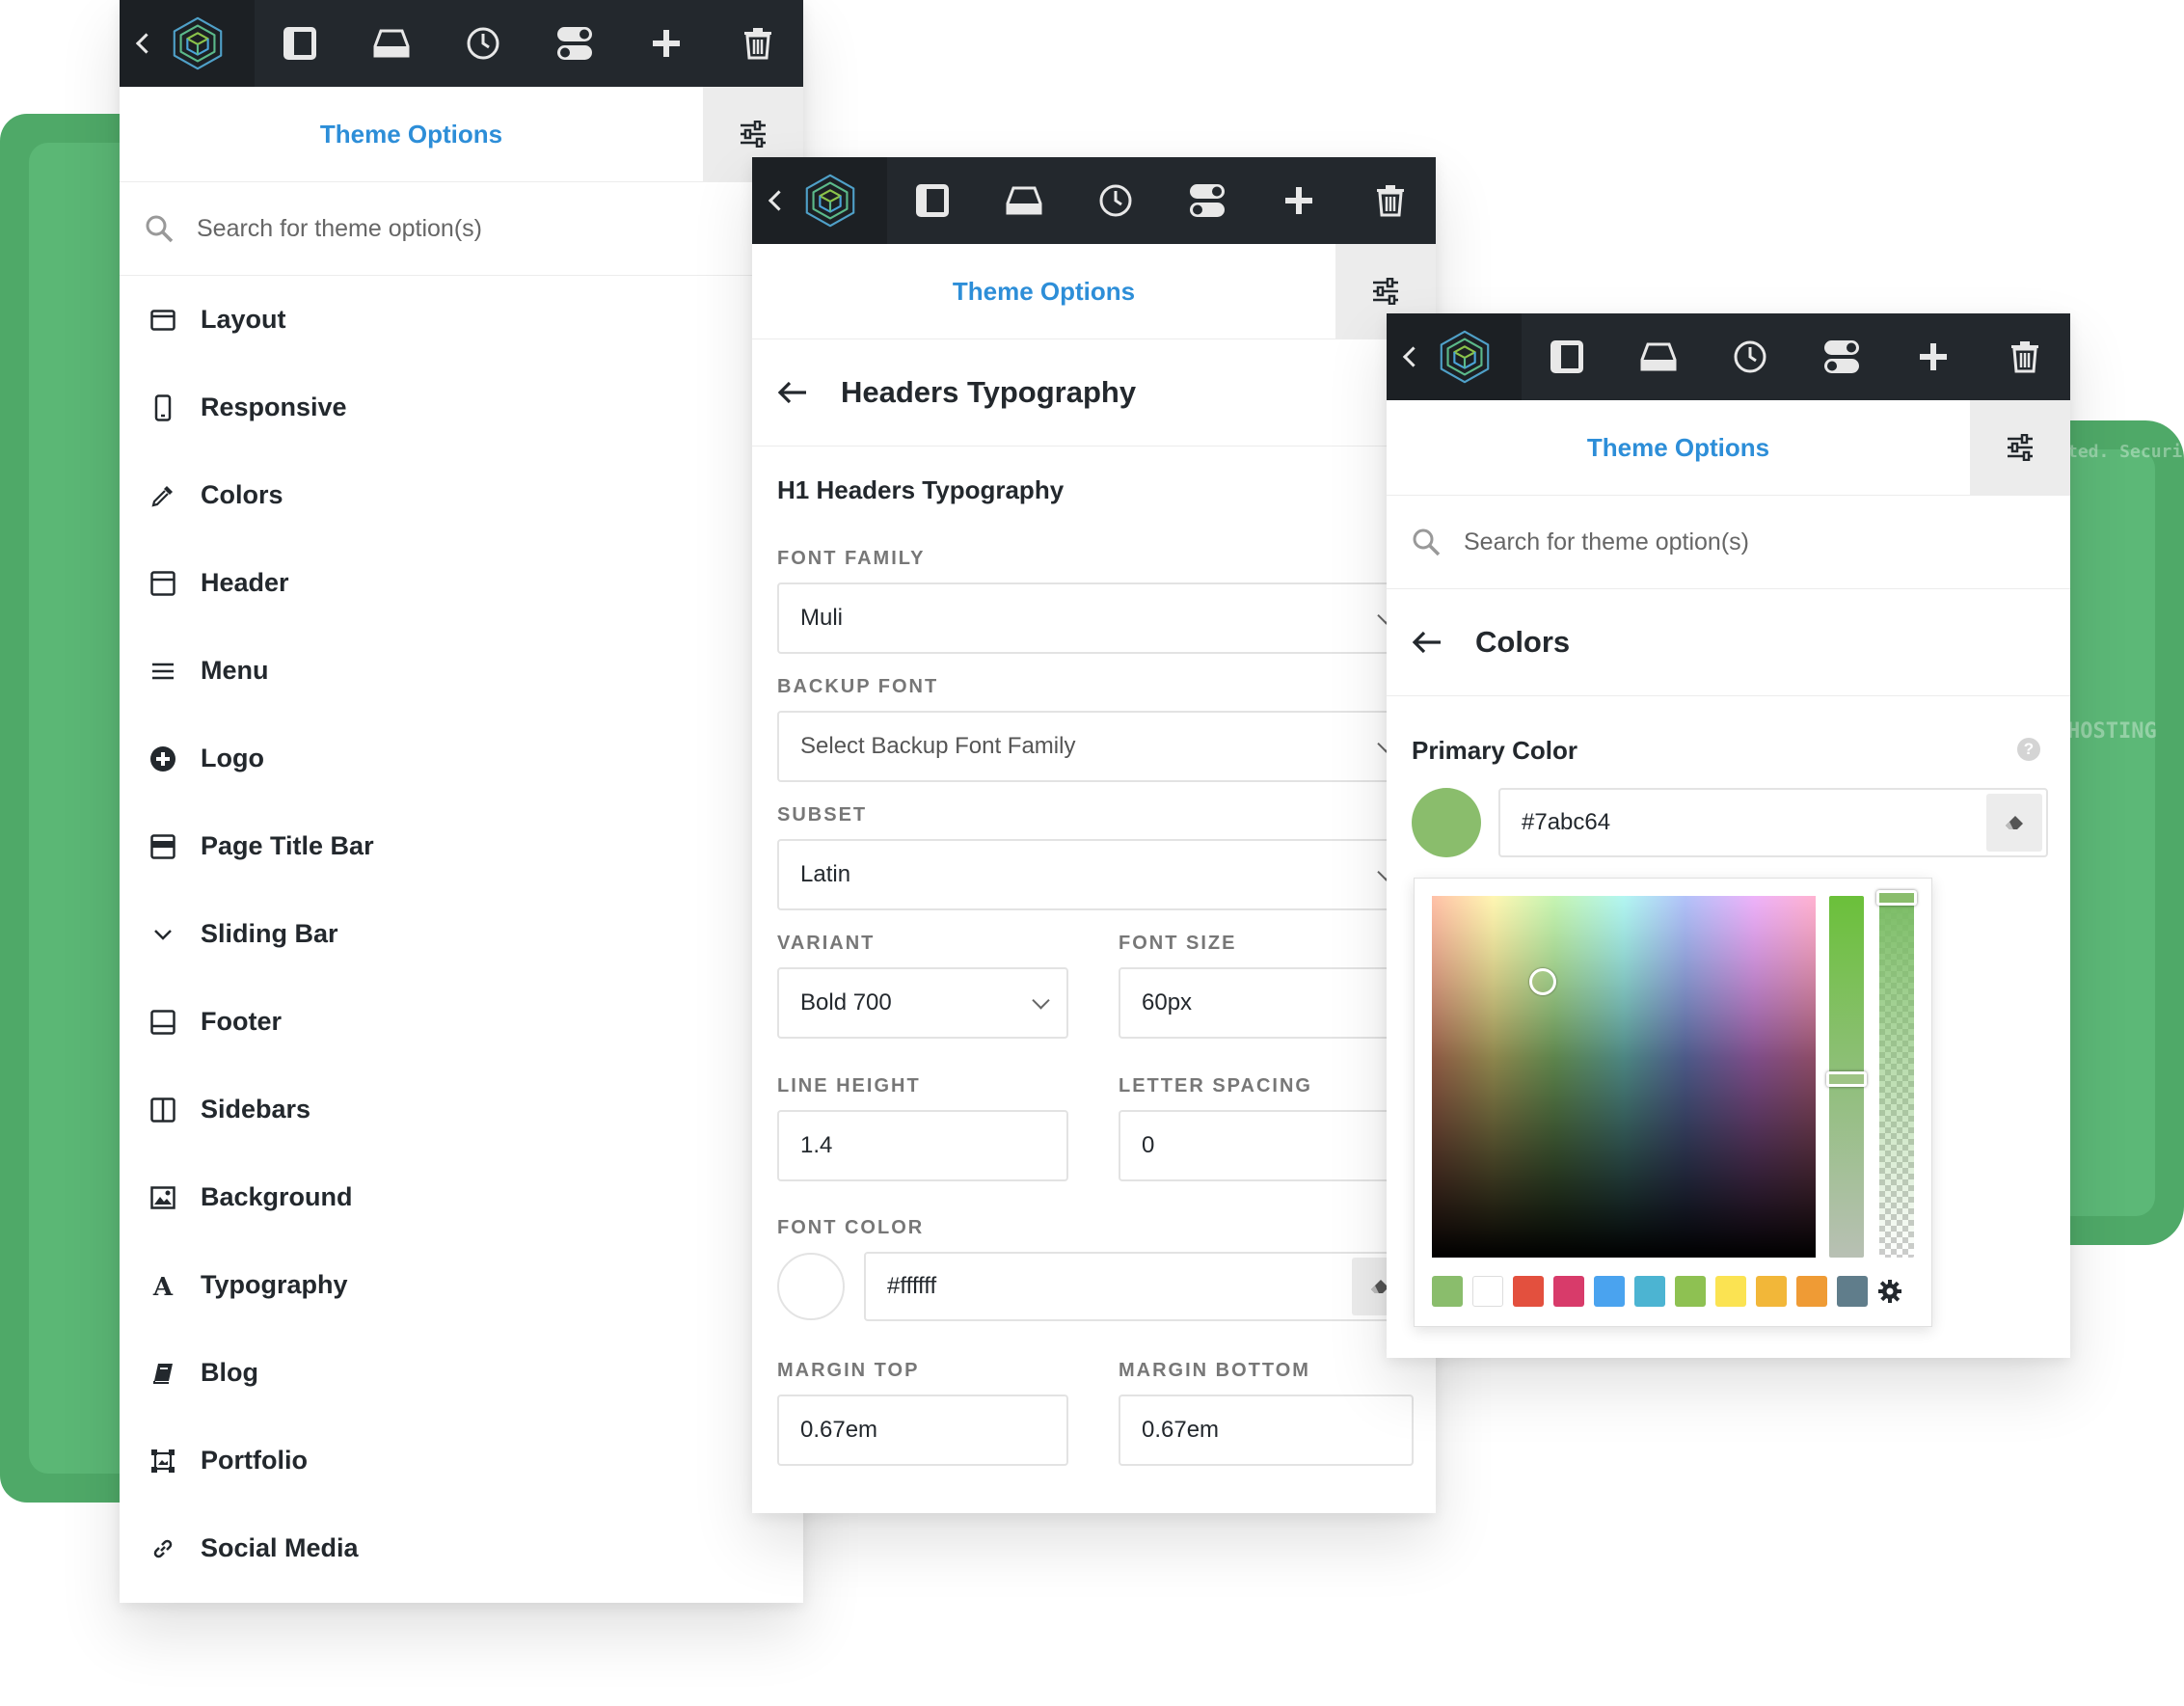  Describe the element at coordinates (1095, 746) in the screenshot. I see `backup-font-select: Select Backup Font Family` at that location.